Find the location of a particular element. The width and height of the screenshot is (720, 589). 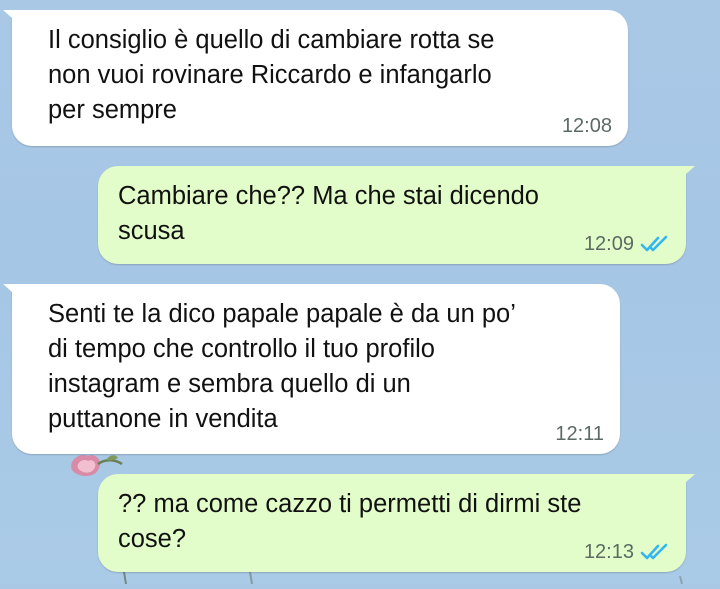

message-meta: 12:11 is located at coordinates (579, 434).